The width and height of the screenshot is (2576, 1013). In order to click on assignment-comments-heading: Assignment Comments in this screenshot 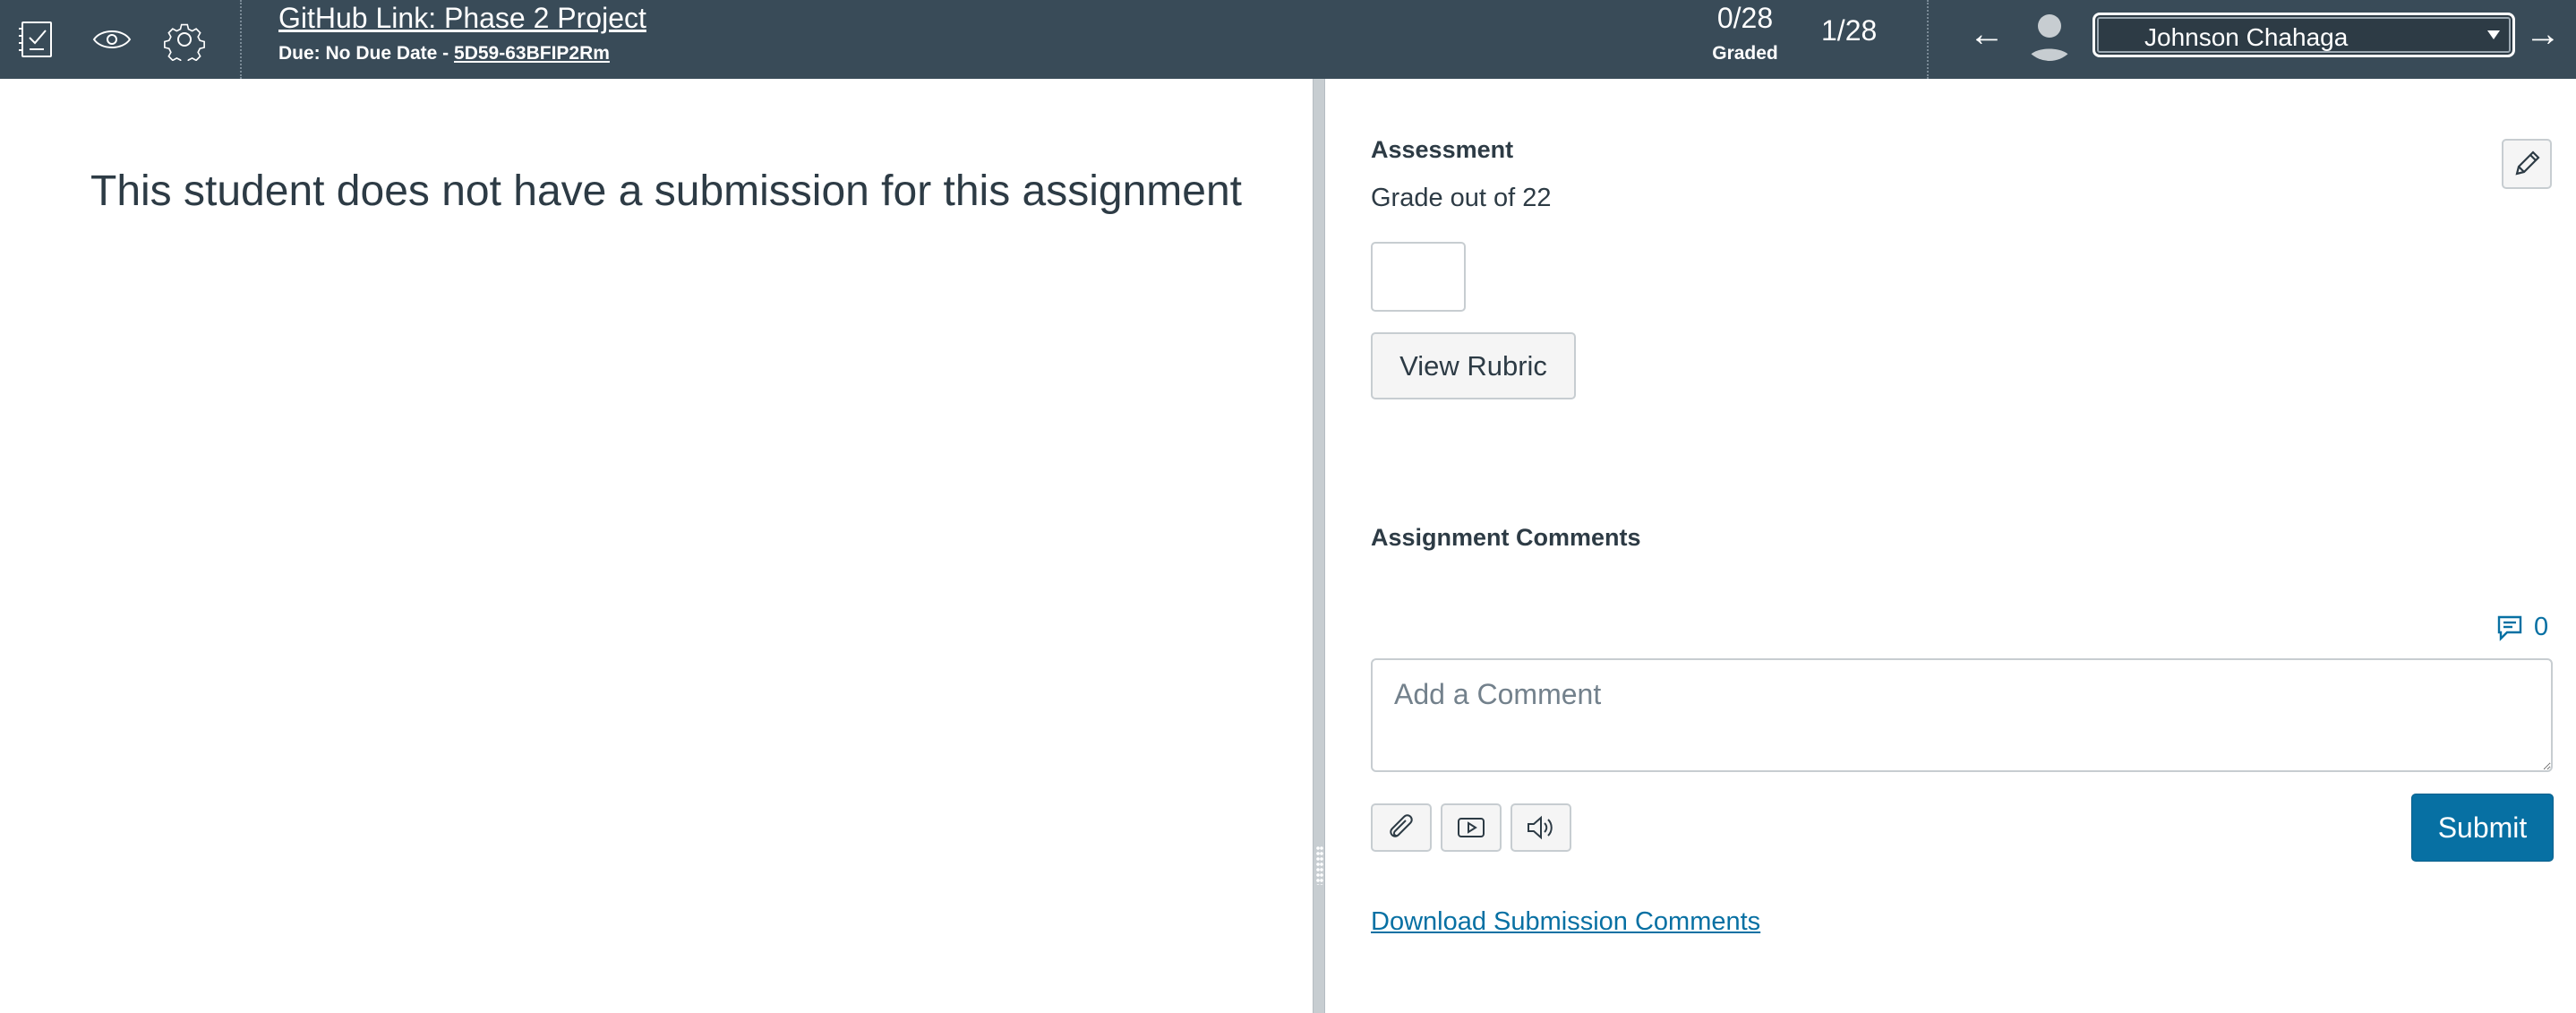, I will do `click(1506, 537)`.